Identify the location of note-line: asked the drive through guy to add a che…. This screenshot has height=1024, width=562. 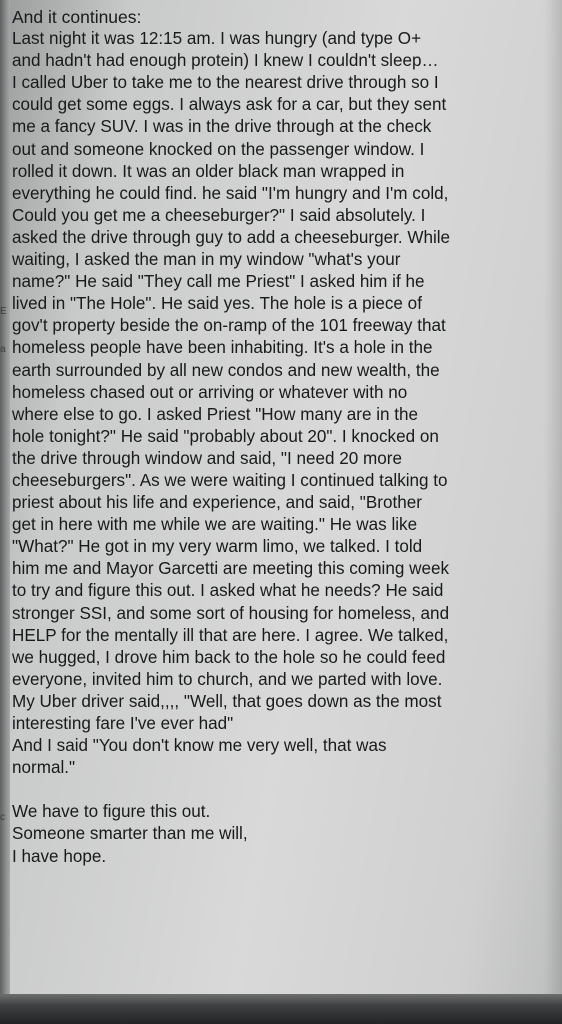
(231, 237).